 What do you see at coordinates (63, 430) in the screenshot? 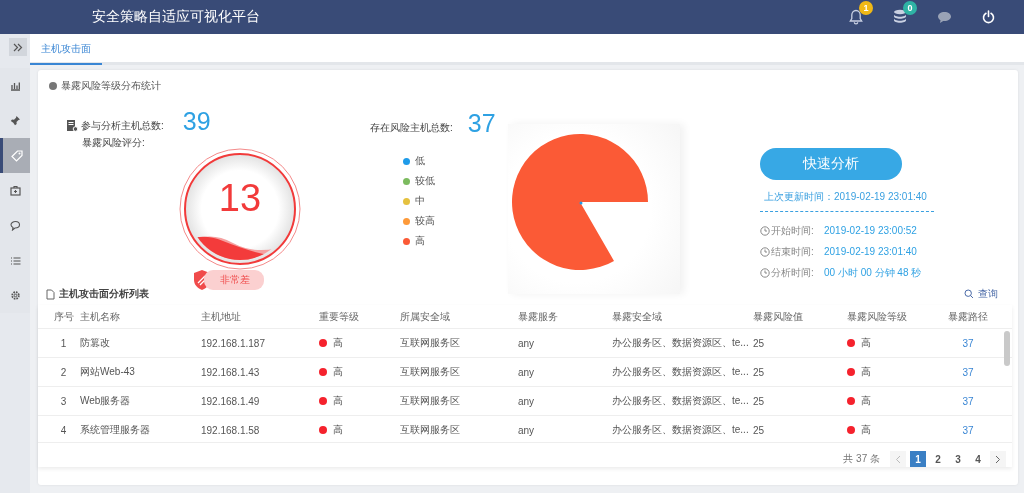
I see `table-cell-text: 4` at bounding box center [63, 430].